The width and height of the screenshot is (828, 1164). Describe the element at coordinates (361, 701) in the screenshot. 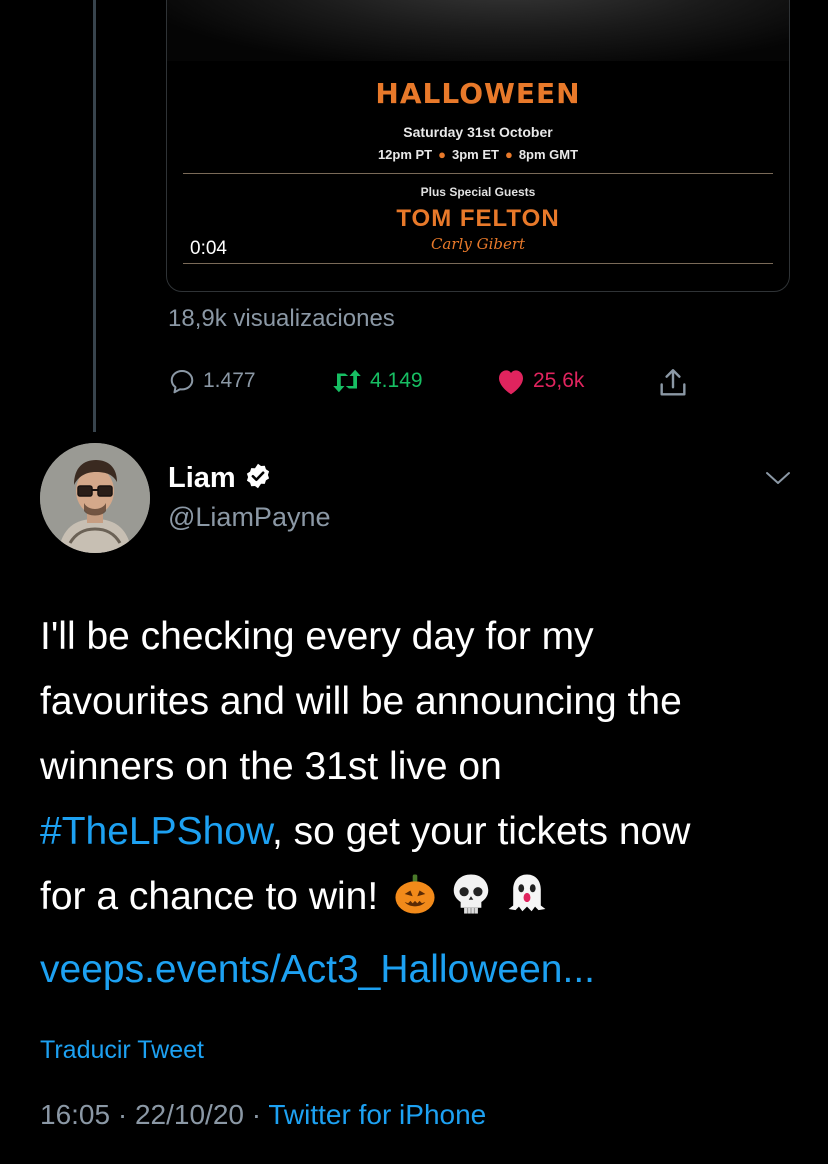

I see `tweet-line: favourites and will be announcing the` at that location.